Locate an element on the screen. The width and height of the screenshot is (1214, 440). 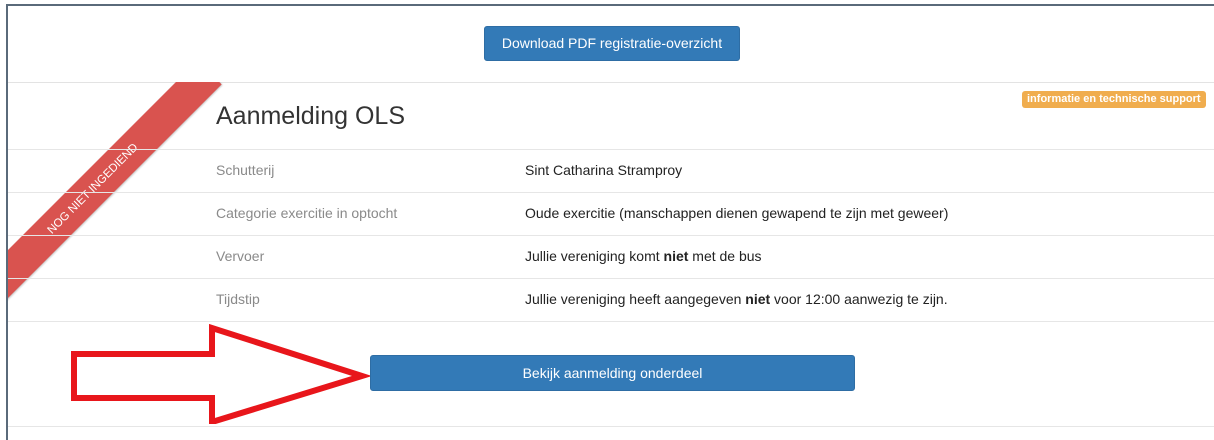
row-label: Schutterij is located at coordinates (245, 170).